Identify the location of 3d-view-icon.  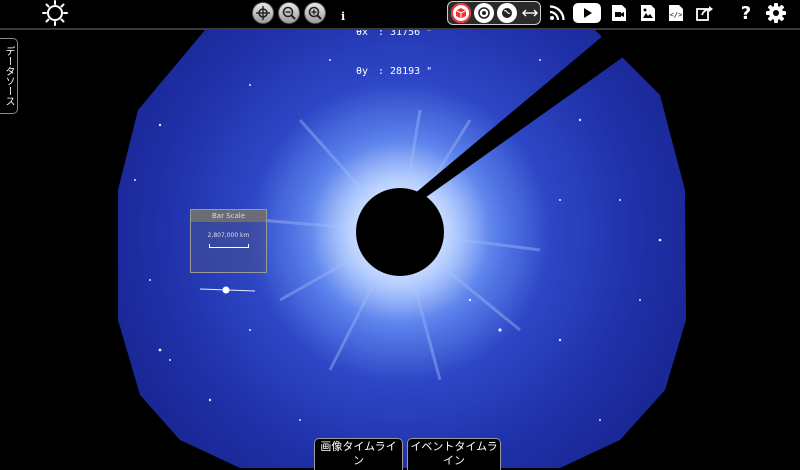
(461, 13).